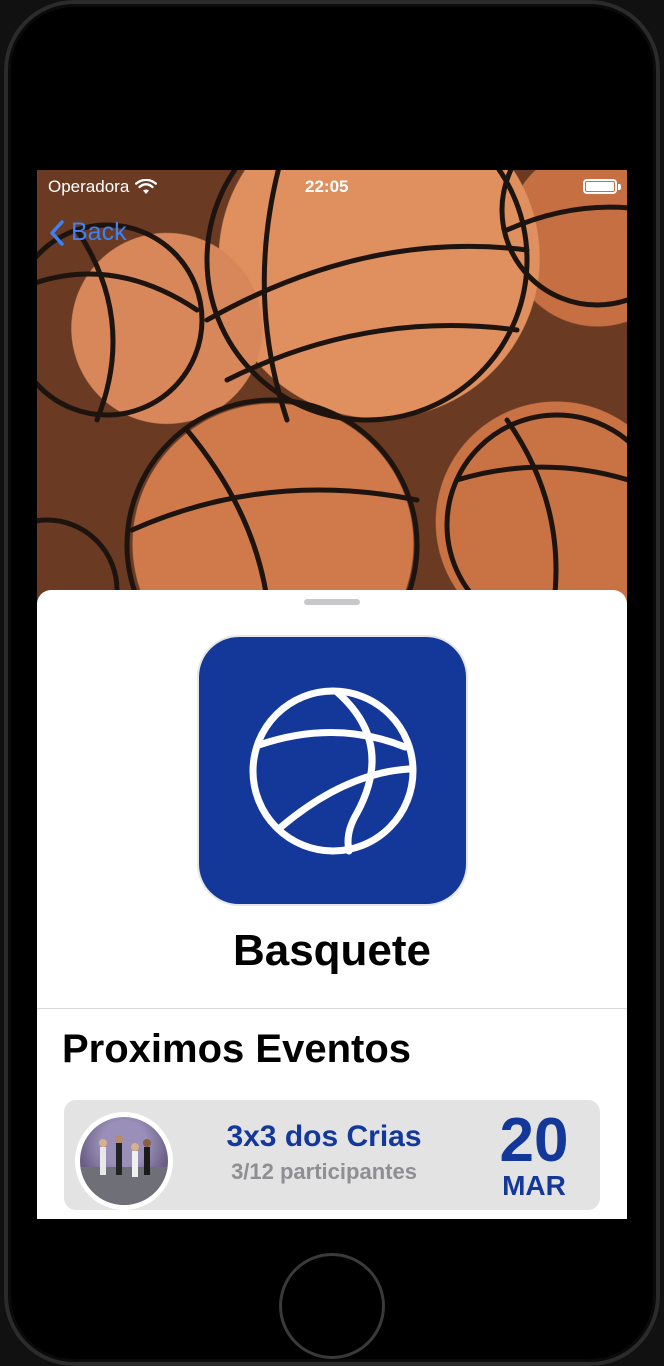  I want to click on carrier-label: Operadora, so click(89, 186).